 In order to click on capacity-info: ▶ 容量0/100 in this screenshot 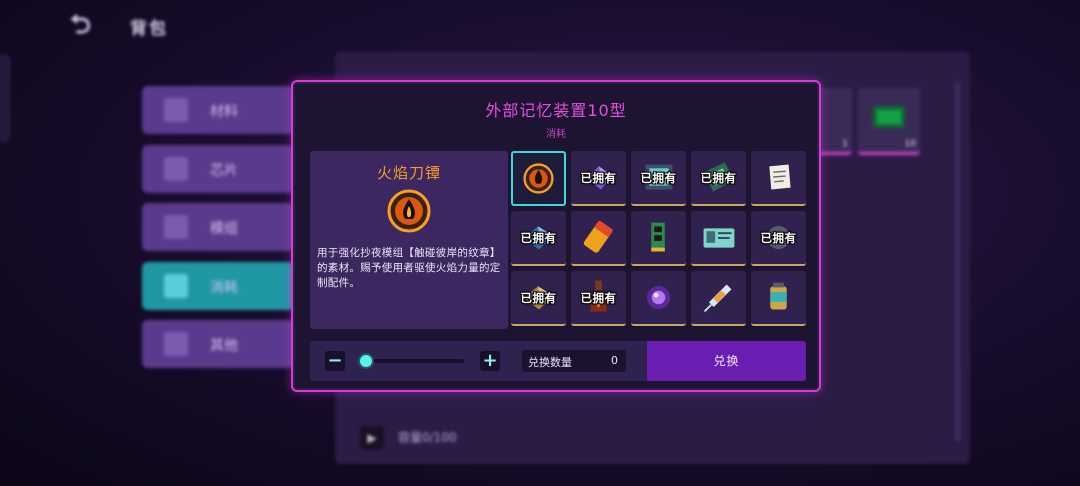, I will do `click(408, 438)`.